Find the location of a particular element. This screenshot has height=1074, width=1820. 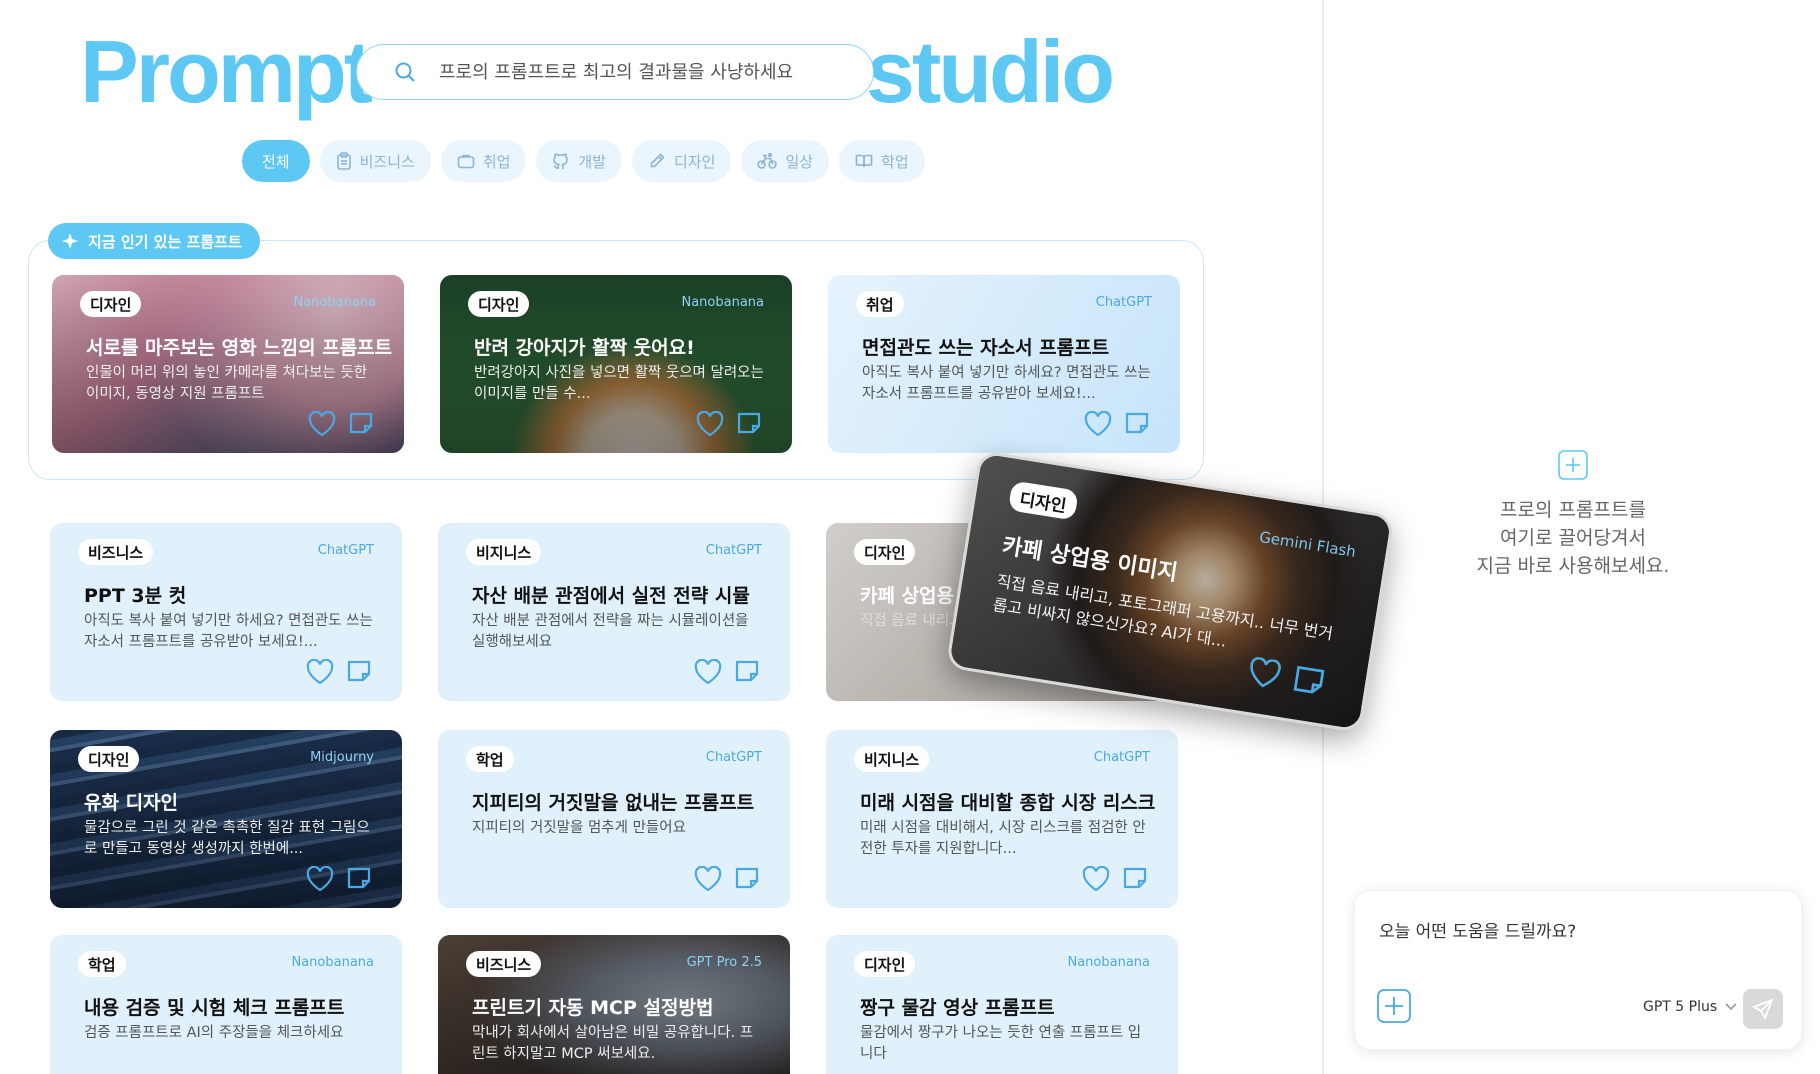

model-selector-label: GPT 5 Plus is located at coordinates (1680, 1007).